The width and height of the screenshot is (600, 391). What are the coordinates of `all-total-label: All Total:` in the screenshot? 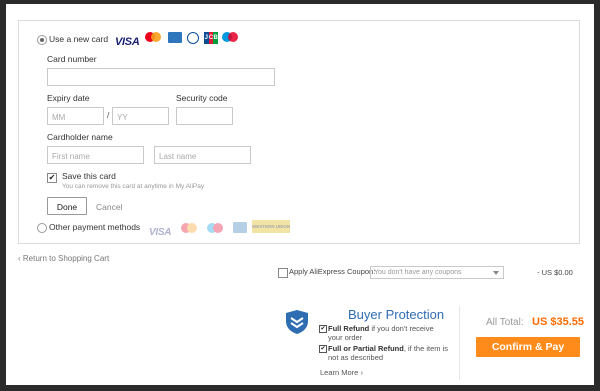 It's located at (505, 322).